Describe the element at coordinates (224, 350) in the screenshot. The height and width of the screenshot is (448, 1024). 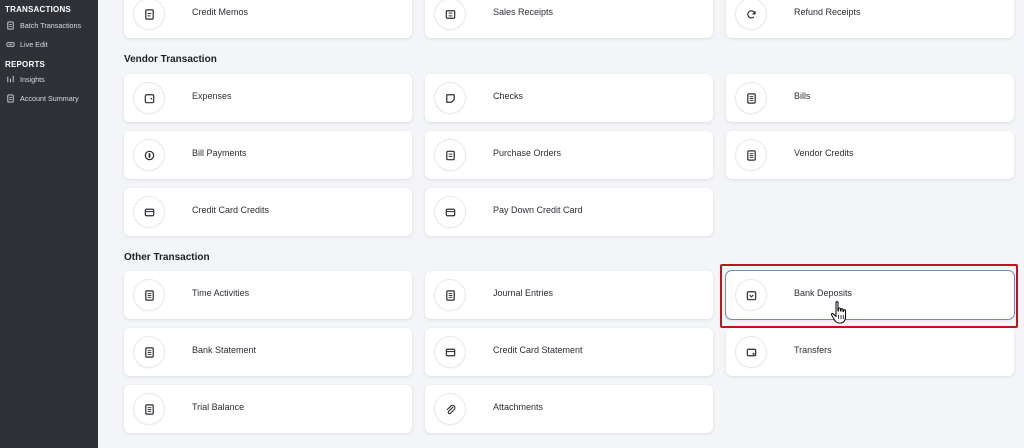
I see `card-label: Bank Statement` at that location.